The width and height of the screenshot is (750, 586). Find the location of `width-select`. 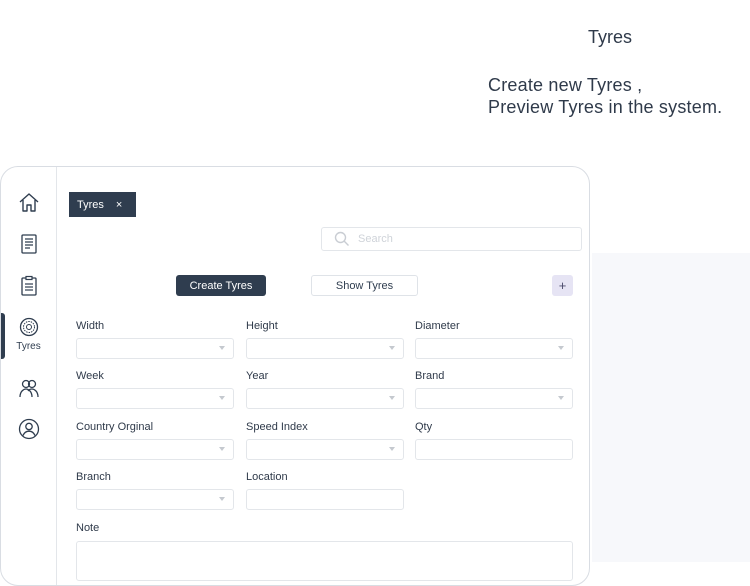

width-select is located at coordinates (155, 348).